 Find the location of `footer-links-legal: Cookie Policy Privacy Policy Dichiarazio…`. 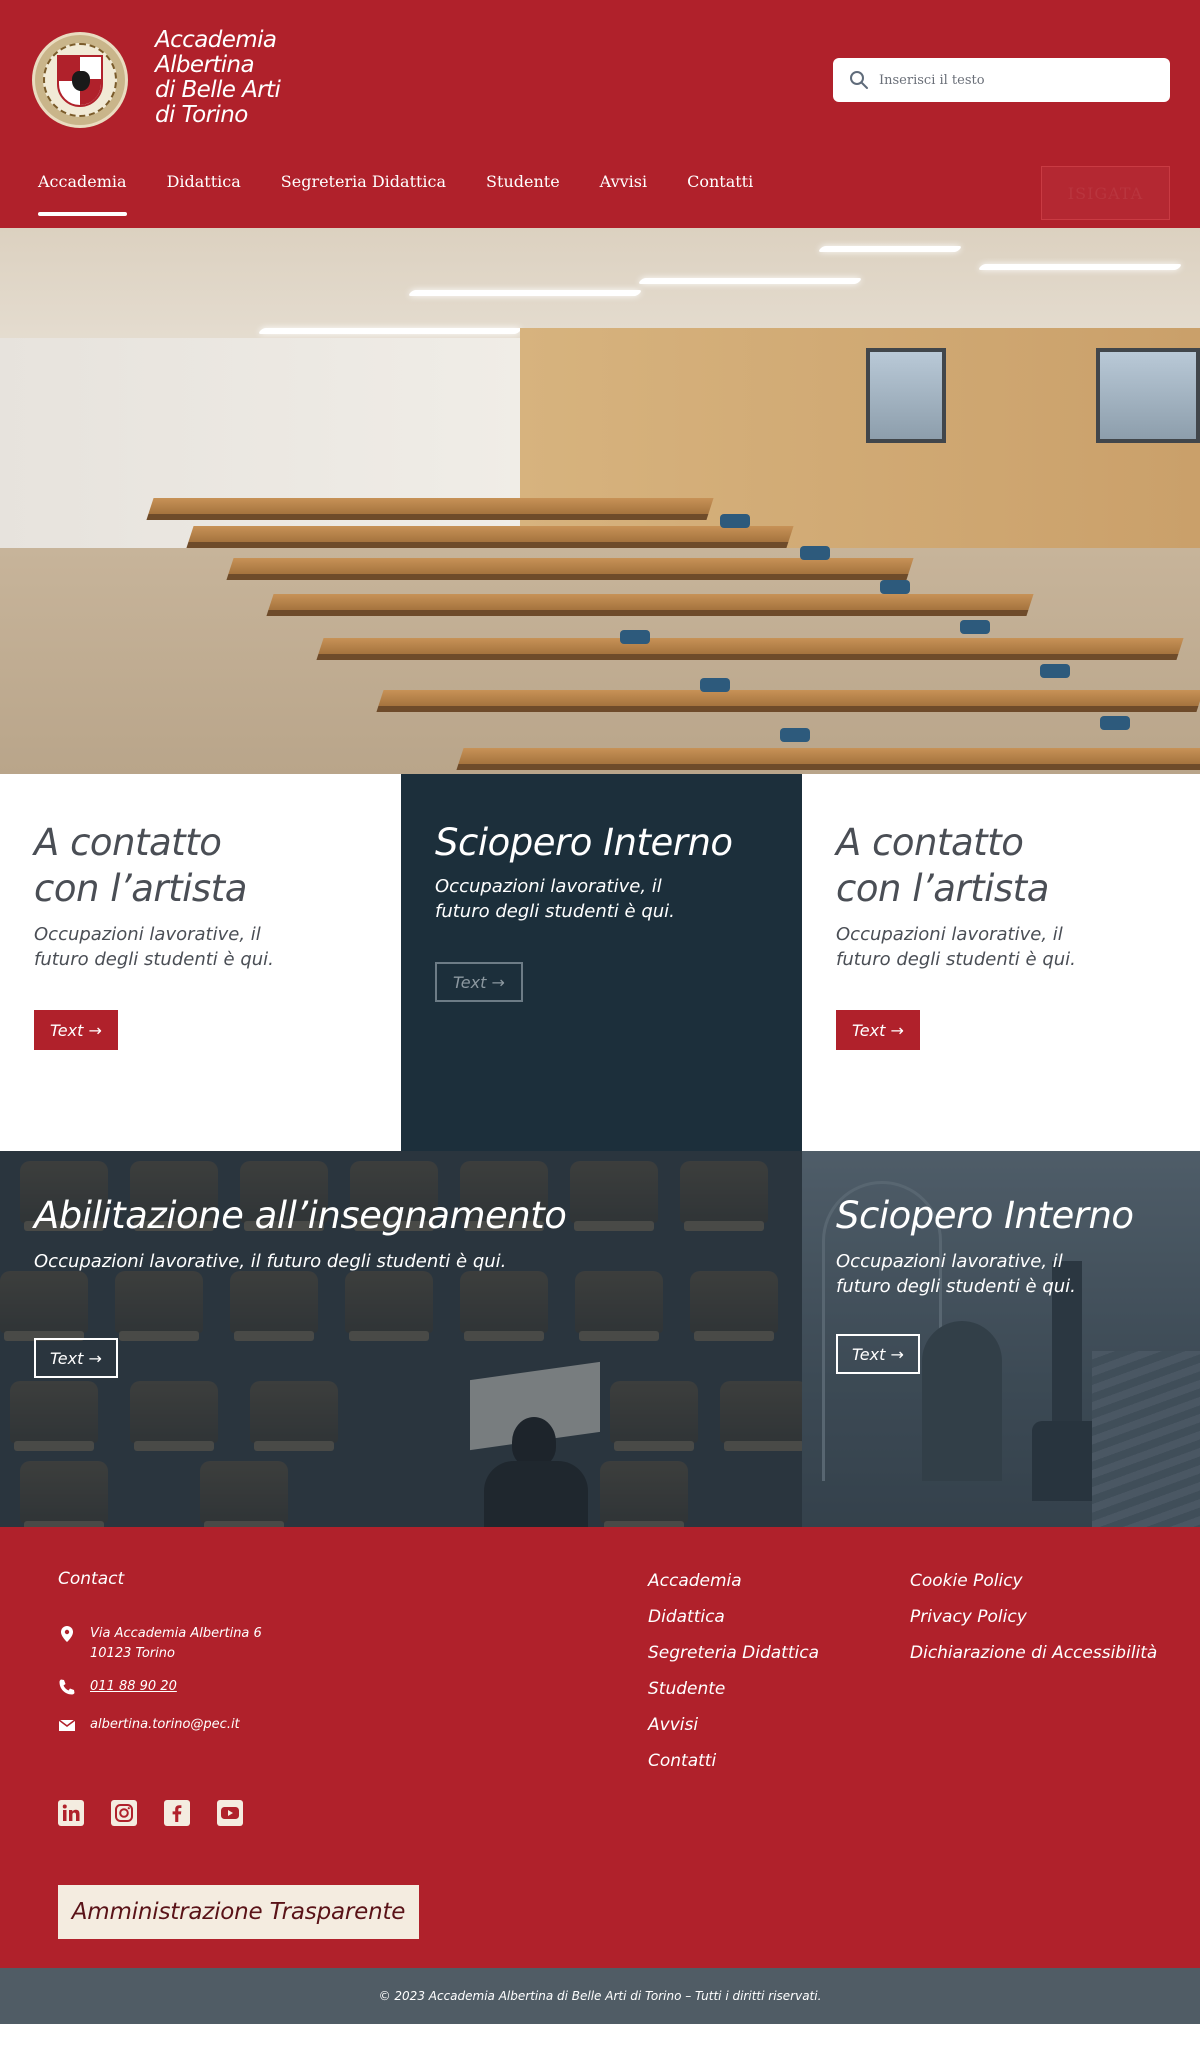

footer-links-legal: Cookie Policy Privacy Policy Dichiarazio… is located at coordinates (1033, 1623).